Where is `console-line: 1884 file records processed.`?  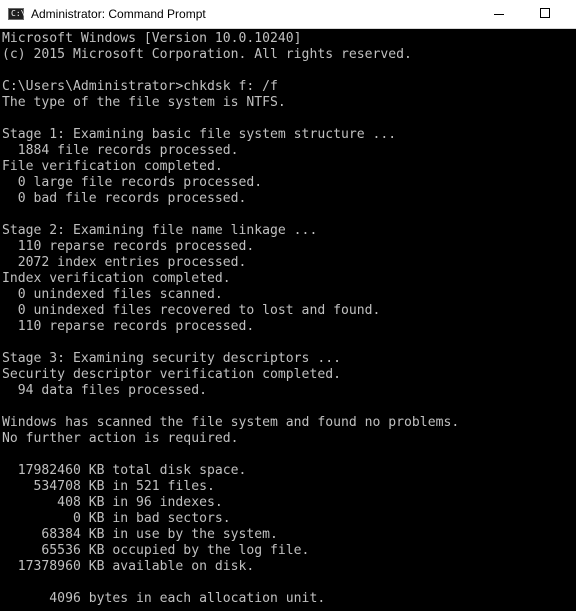 console-line: 1884 file records processed. is located at coordinates (120, 150).